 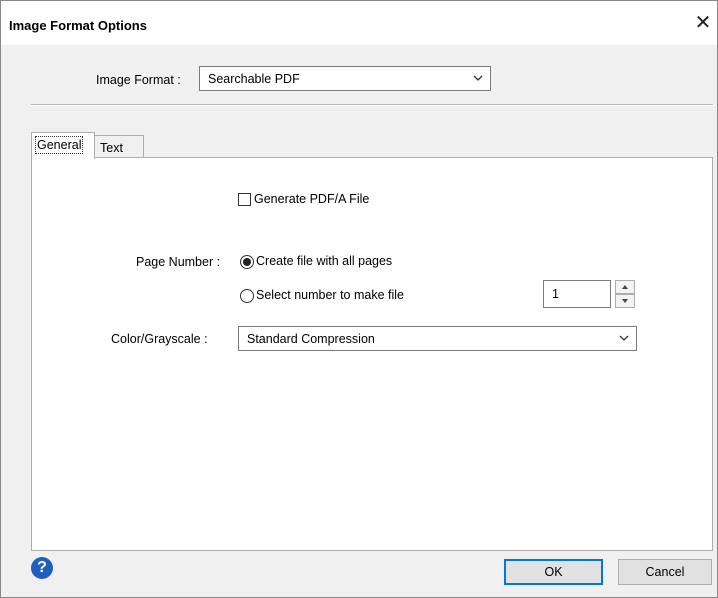 What do you see at coordinates (312, 199) in the screenshot?
I see `generate-pdfa-label: Generate PDF/A File` at bounding box center [312, 199].